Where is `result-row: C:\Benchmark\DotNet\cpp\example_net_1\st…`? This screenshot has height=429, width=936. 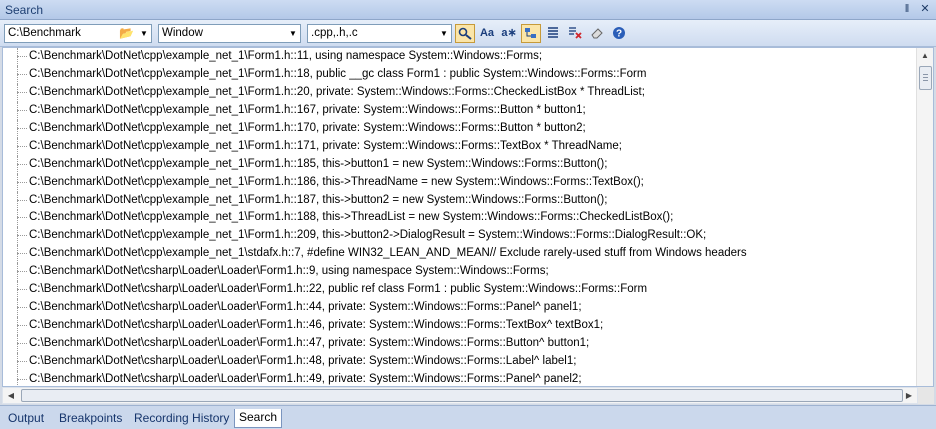 result-row: C:\Benchmark\DotNet\cpp\example_net_1\st… is located at coordinates (460, 254).